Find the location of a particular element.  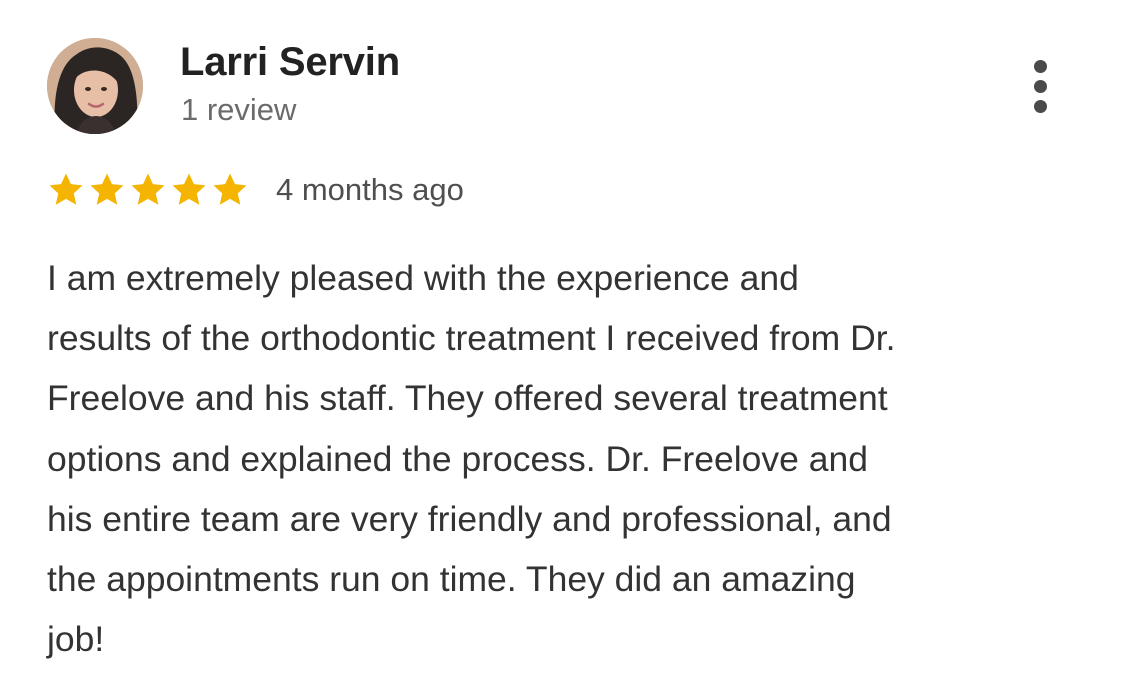

star-rating is located at coordinates (149, 190).